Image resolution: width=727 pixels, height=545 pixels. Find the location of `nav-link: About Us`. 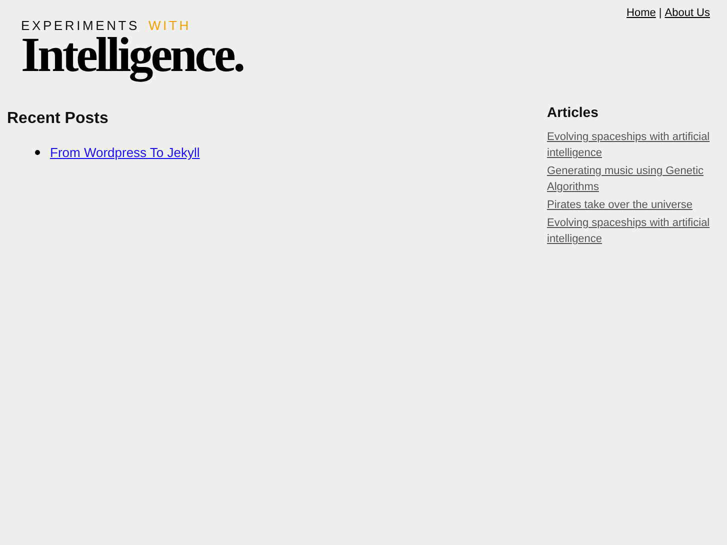

nav-link: About Us is located at coordinates (687, 13).